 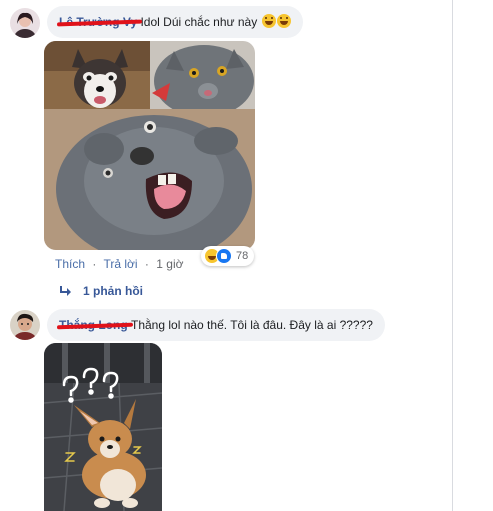 I want to click on comment-time: 1 giờ, so click(x=169, y=264).